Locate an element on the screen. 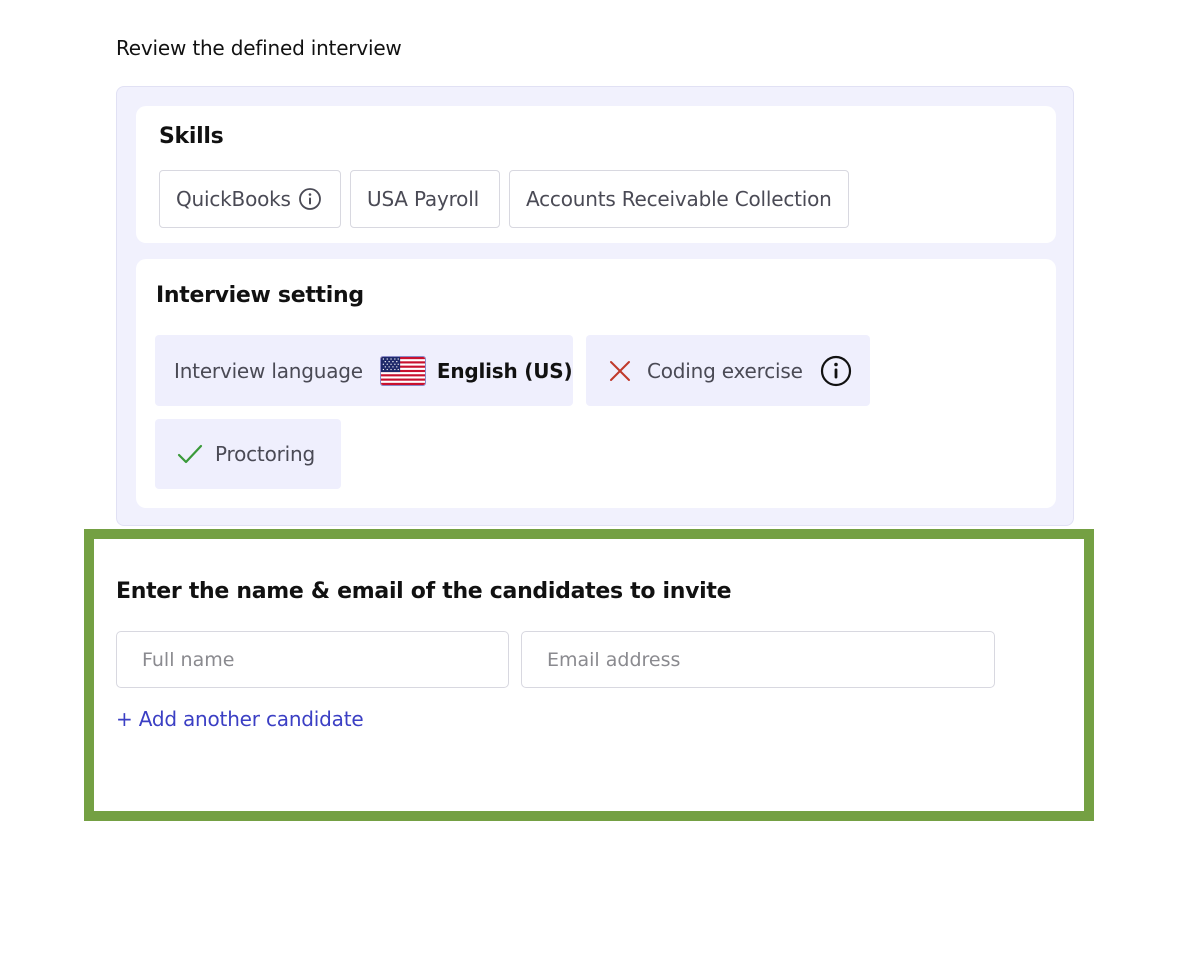 The image size is (1184, 964). skill-label: USA Payroll is located at coordinates (423, 199).